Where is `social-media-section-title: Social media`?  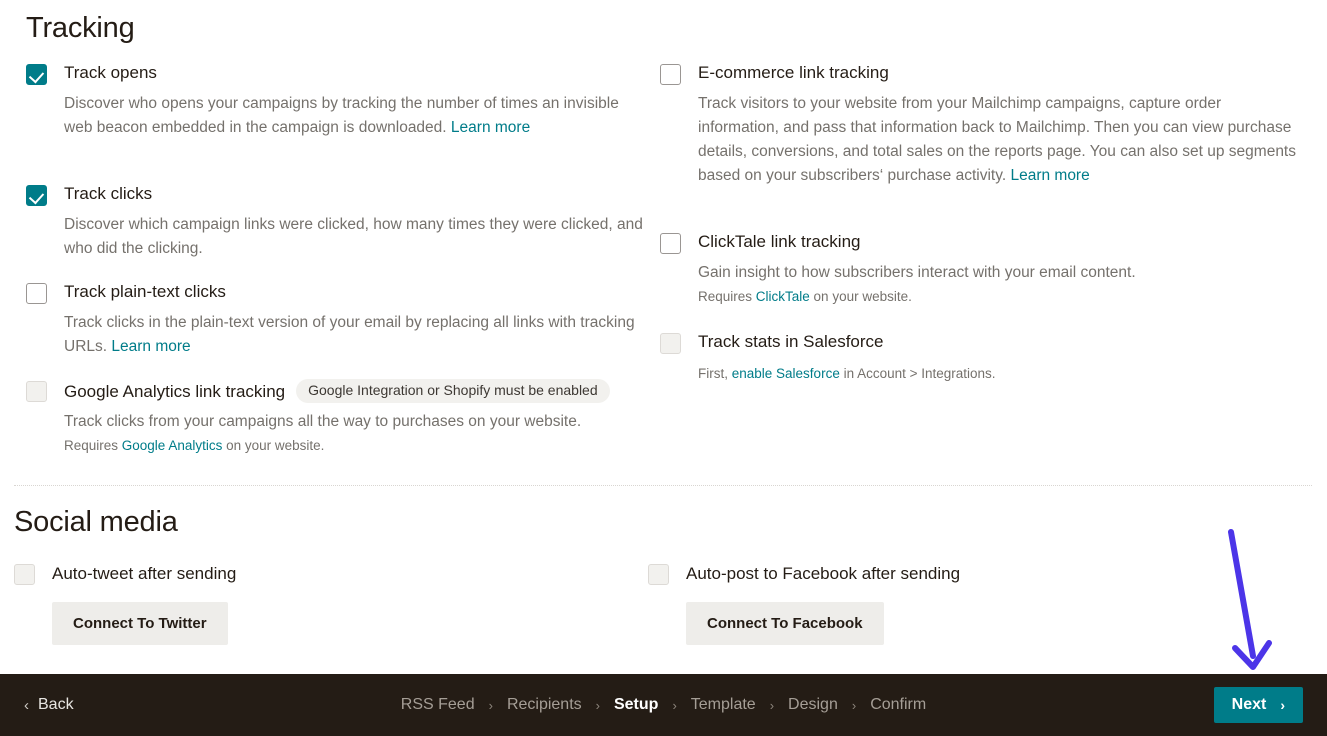
social-media-section-title: Social media is located at coordinates (96, 522).